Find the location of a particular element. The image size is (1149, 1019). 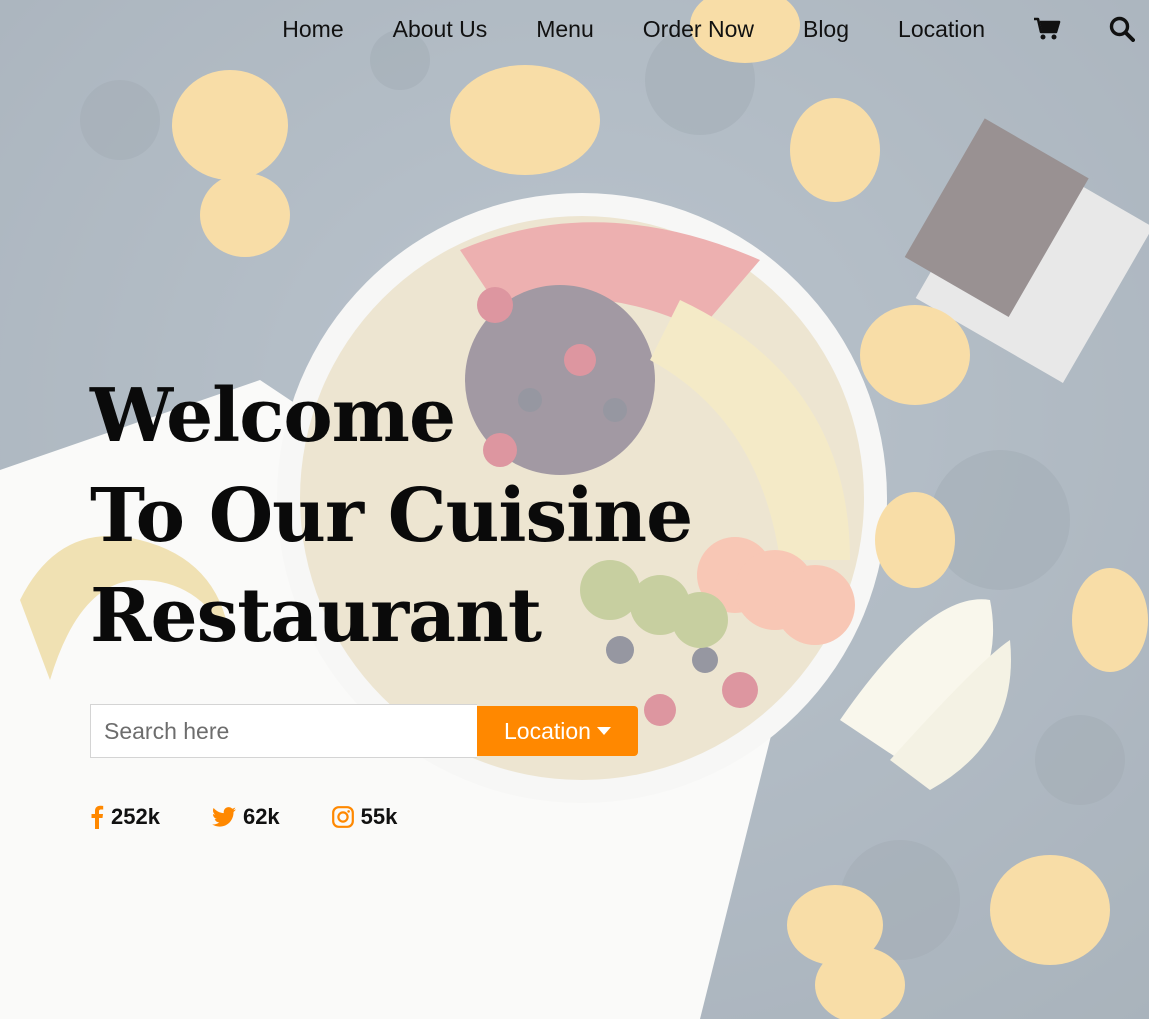

nav-home: Home is located at coordinates (312, 29).